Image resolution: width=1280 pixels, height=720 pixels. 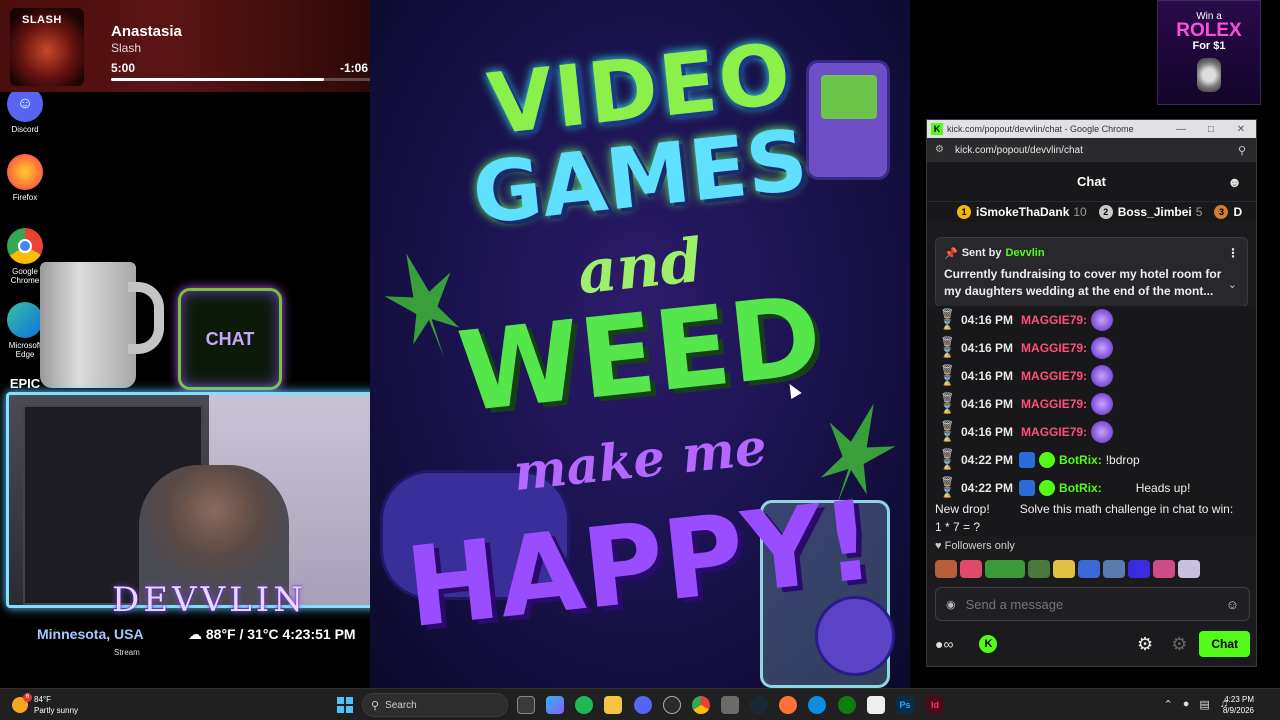 I want to click on message-composer: ◉ ☺, so click(x=1092, y=604).